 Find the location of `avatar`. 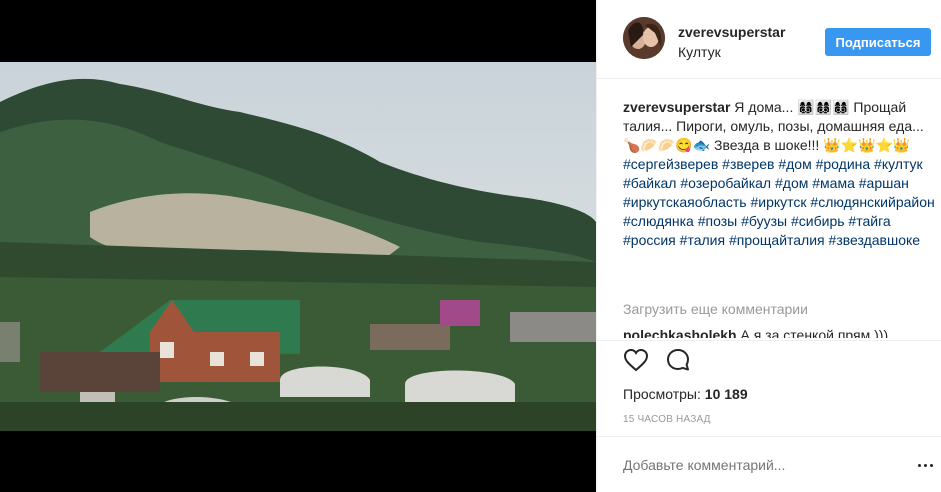

avatar is located at coordinates (644, 38).